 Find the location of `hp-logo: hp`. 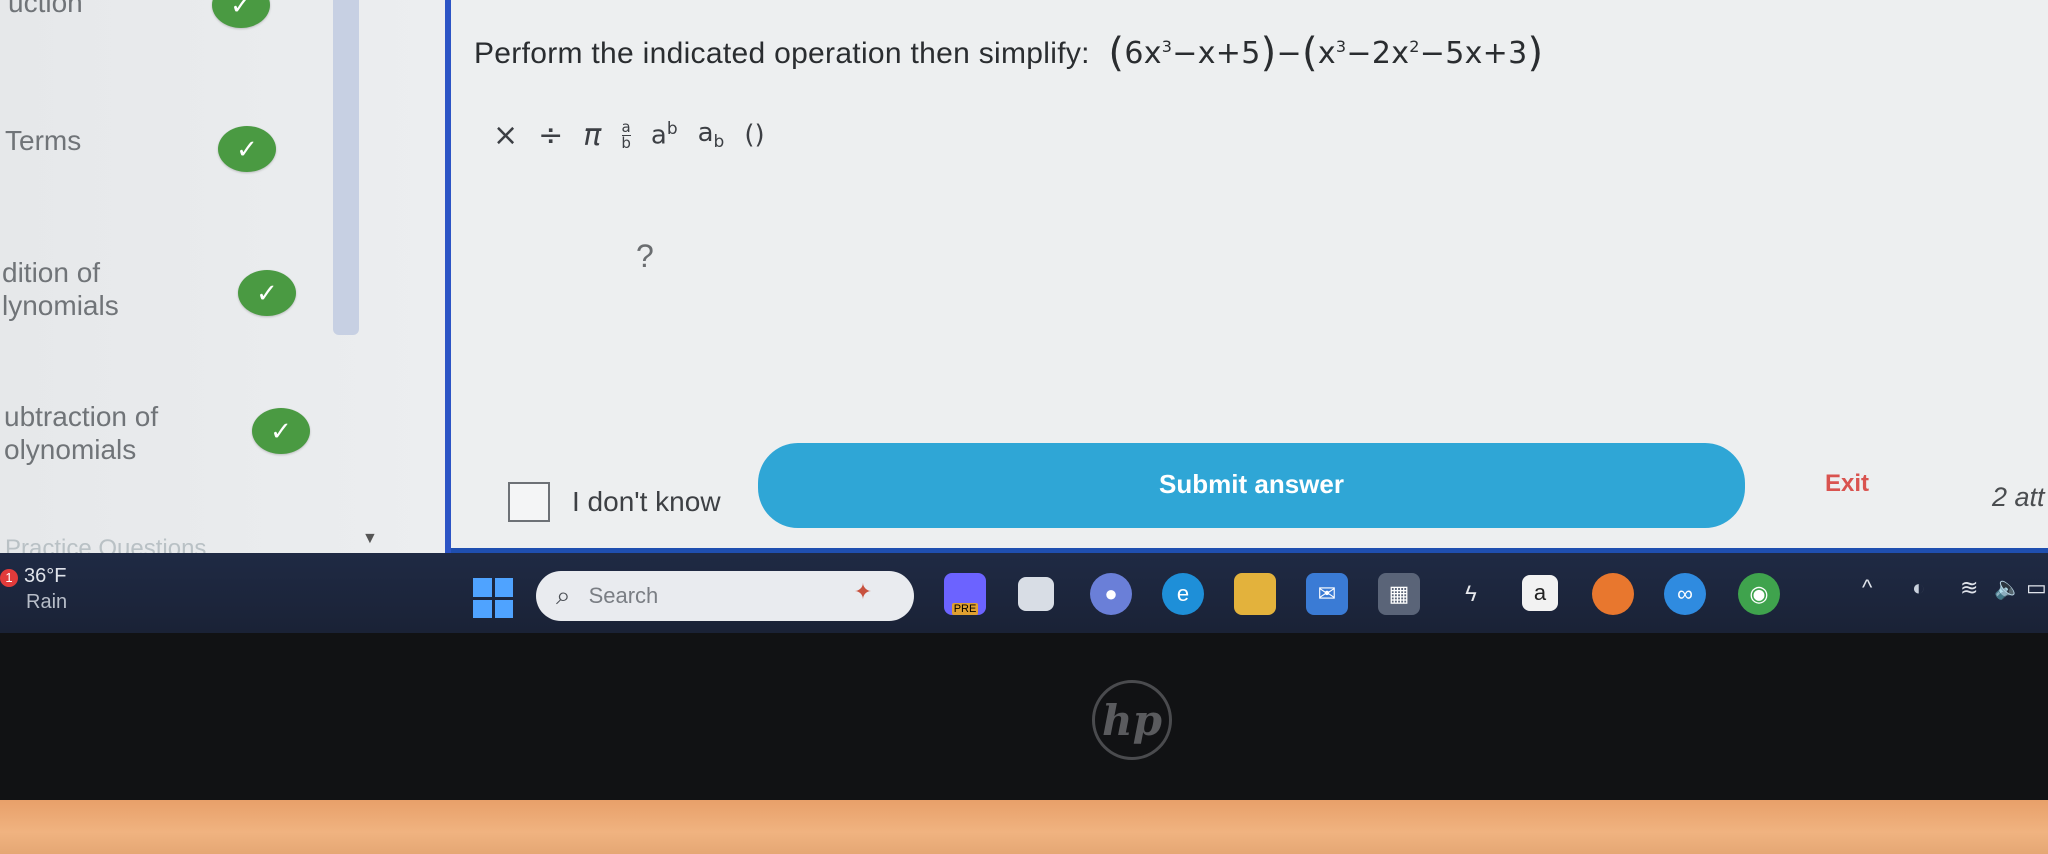

hp-logo: hp is located at coordinates (1132, 720).